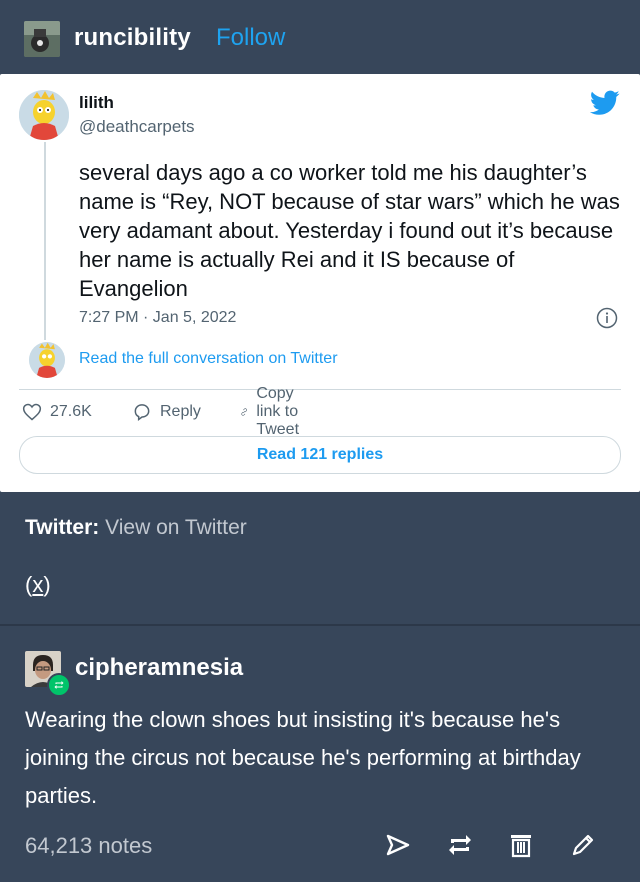 This screenshot has height=882, width=640. What do you see at coordinates (607, 318) in the screenshot?
I see `info-icon` at bounding box center [607, 318].